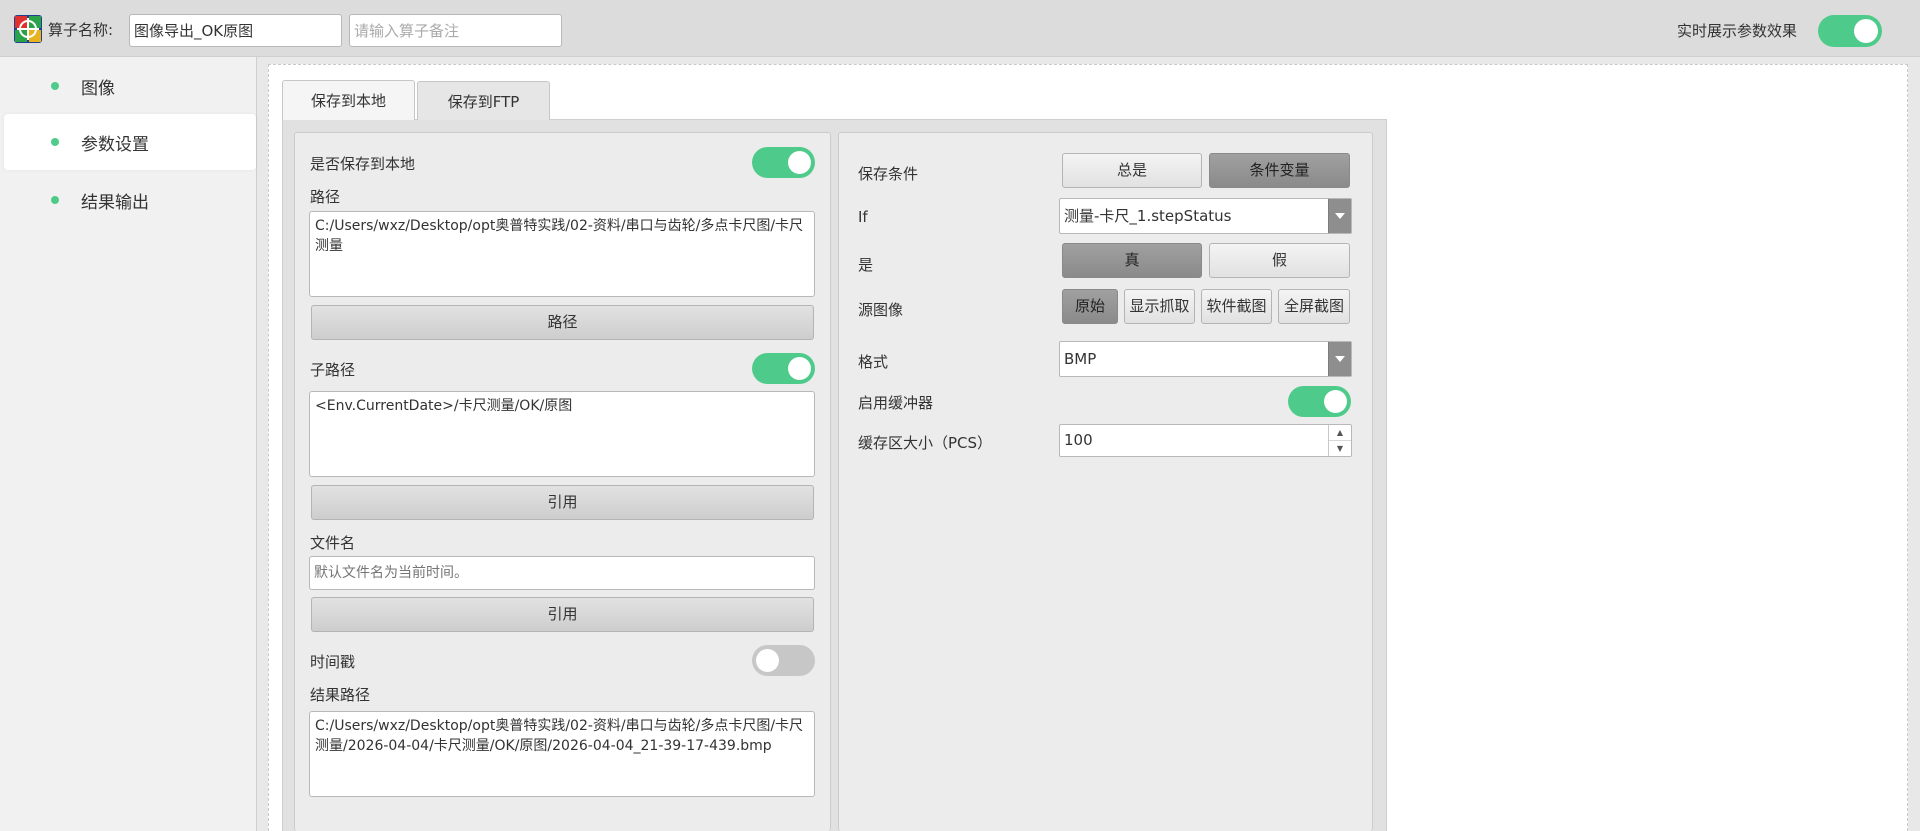  I want to click on subpath-reference-button: 引用, so click(562, 502).